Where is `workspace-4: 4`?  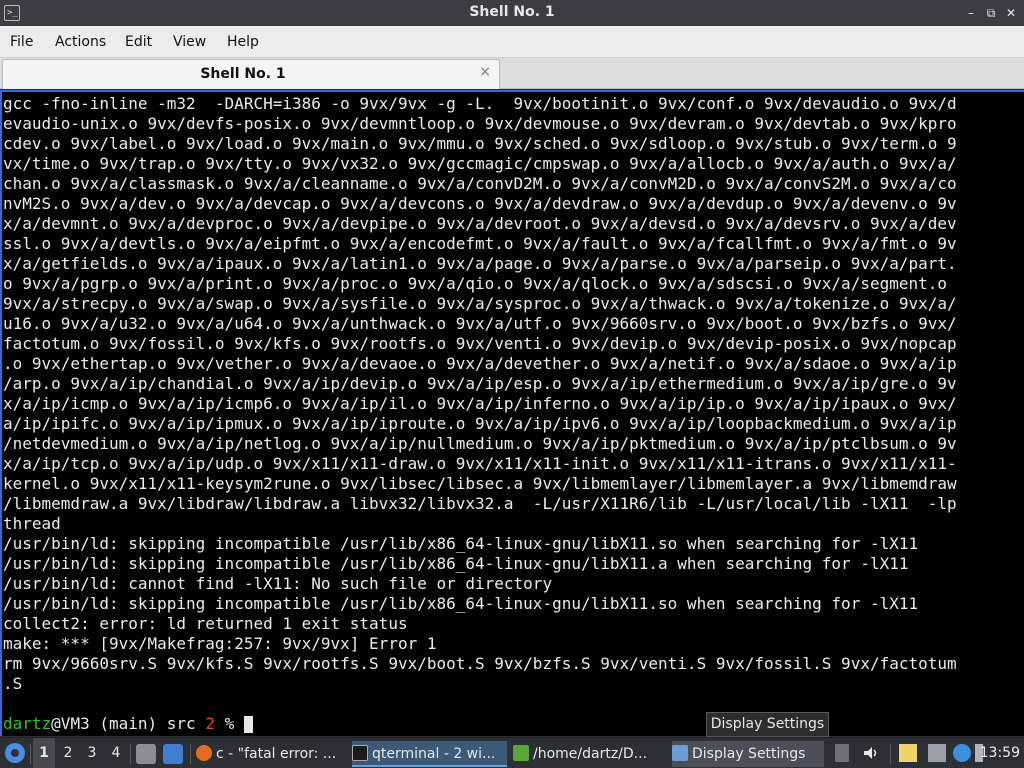 workspace-4: 4 is located at coordinates (116, 753).